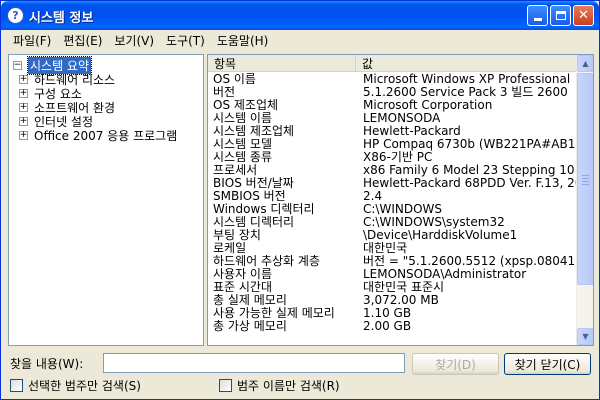 This screenshot has height=400, width=600. What do you see at coordinates (373, 196) in the screenshot?
I see `cell-value: 2.4` at bounding box center [373, 196].